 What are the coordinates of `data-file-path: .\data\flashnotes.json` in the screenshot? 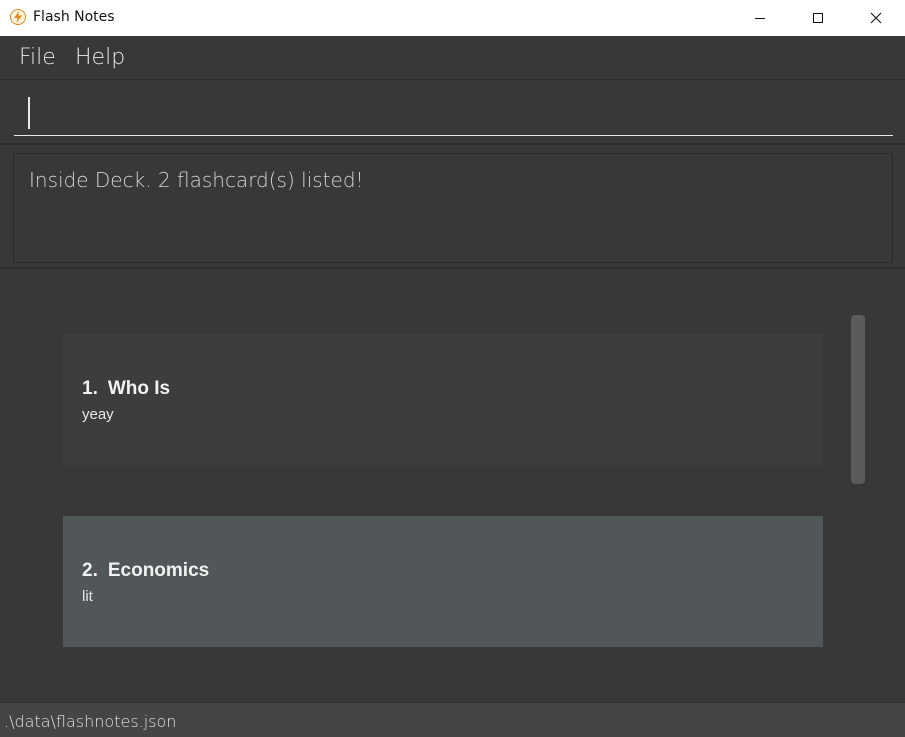 It's located at (90, 721).